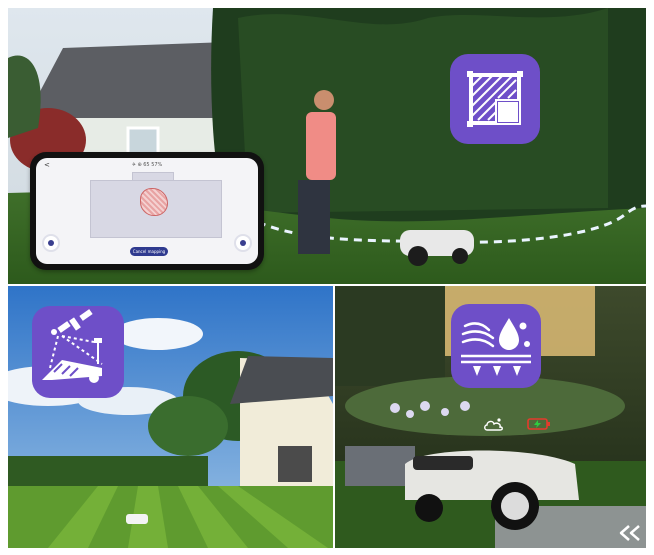 This screenshot has height=555, width=654. Describe the element at coordinates (147, 165) in the screenshot. I see `status-bar: ✈ ⊕ 65 57%` at that location.